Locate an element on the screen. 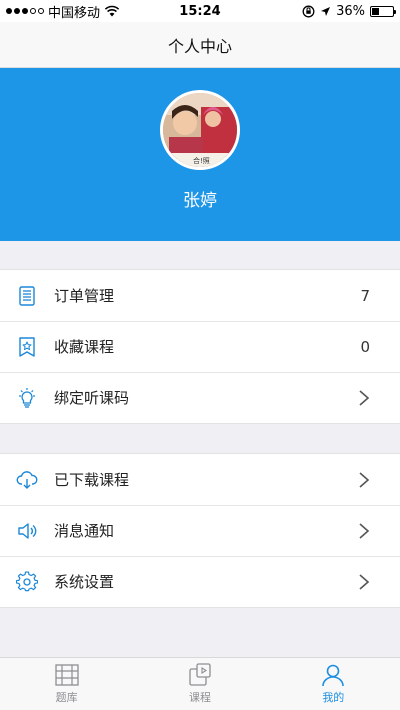 This screenshot has height=710, width=400. bind-course-code-row: 绑定听课码 is located at coordinates (200, 397).